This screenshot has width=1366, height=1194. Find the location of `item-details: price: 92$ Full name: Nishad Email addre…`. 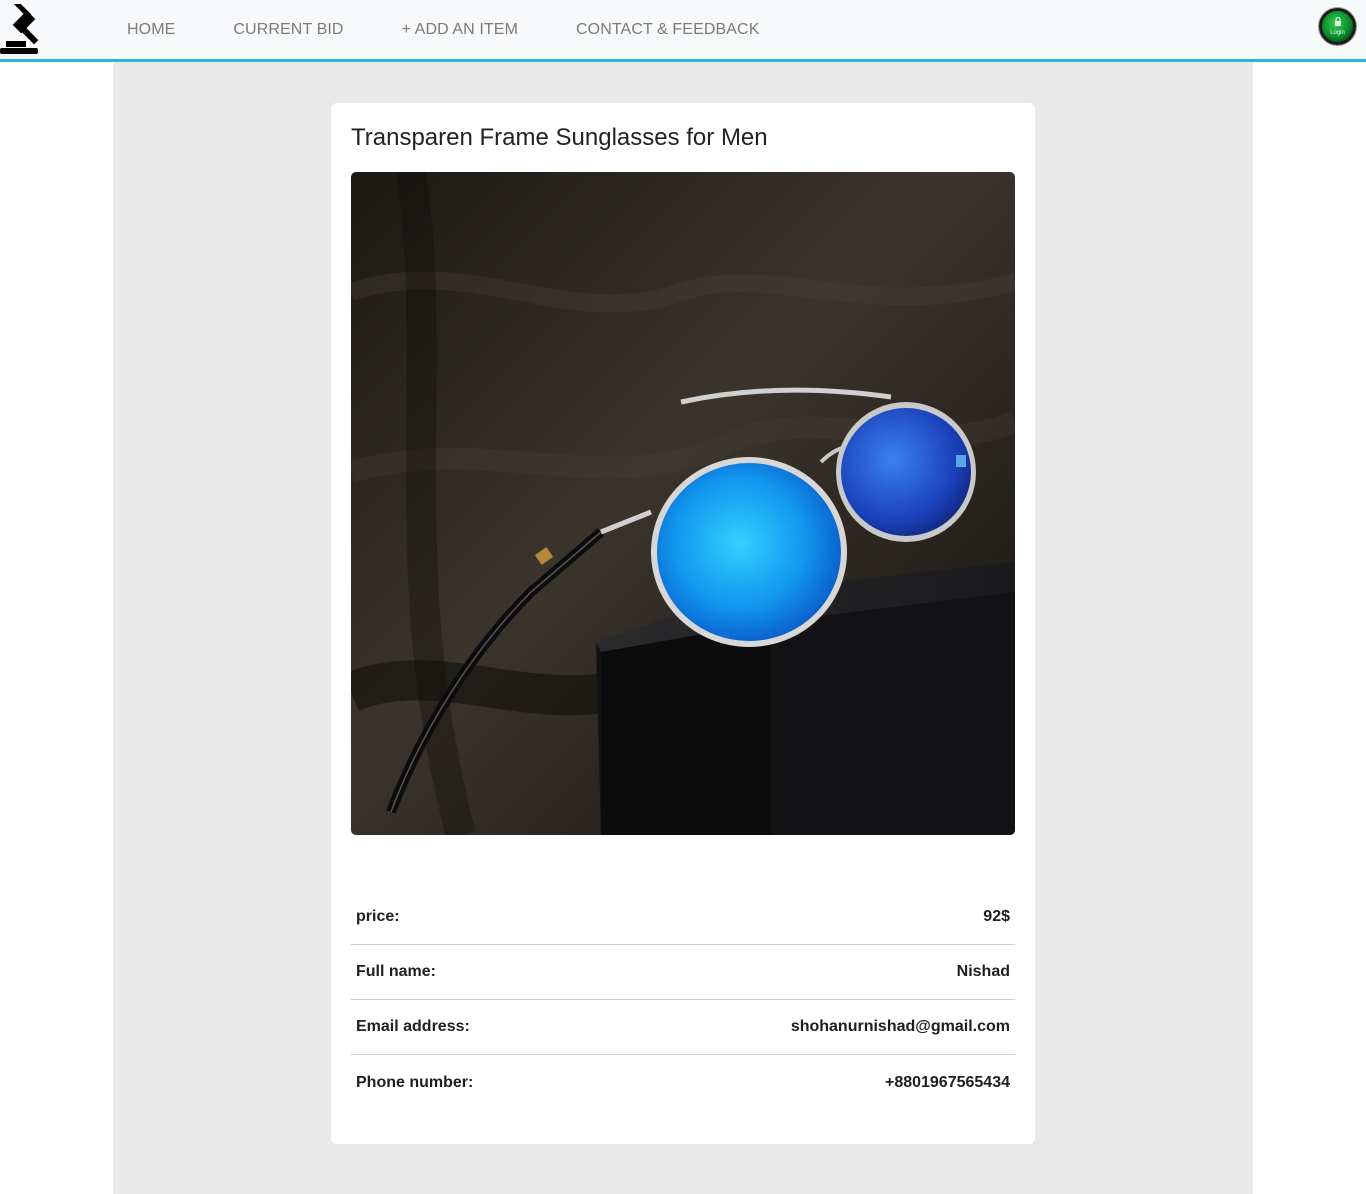

item-details: price: 92$ Full name: Nishad Email addre… is located at coordinates (683, 1000).